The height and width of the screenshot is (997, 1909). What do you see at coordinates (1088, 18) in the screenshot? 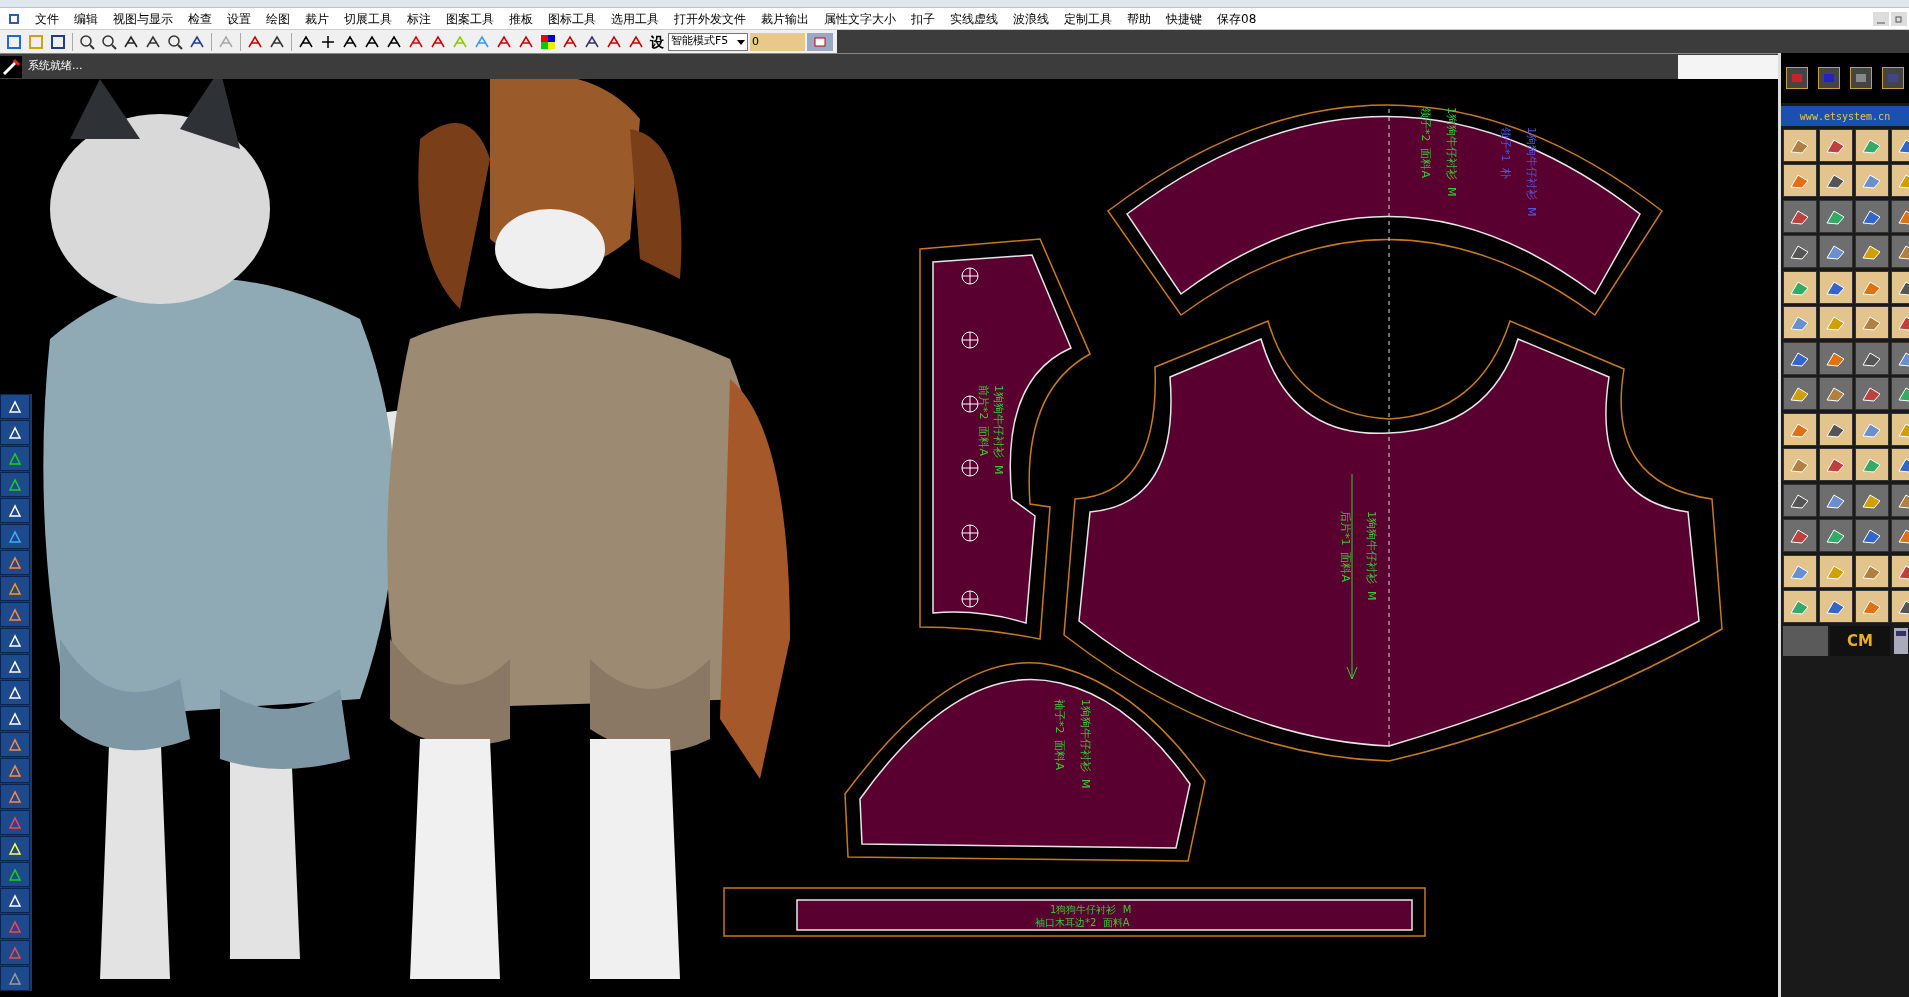
I see `menu-item: 定制工具` at bounding box center [1088, 18].